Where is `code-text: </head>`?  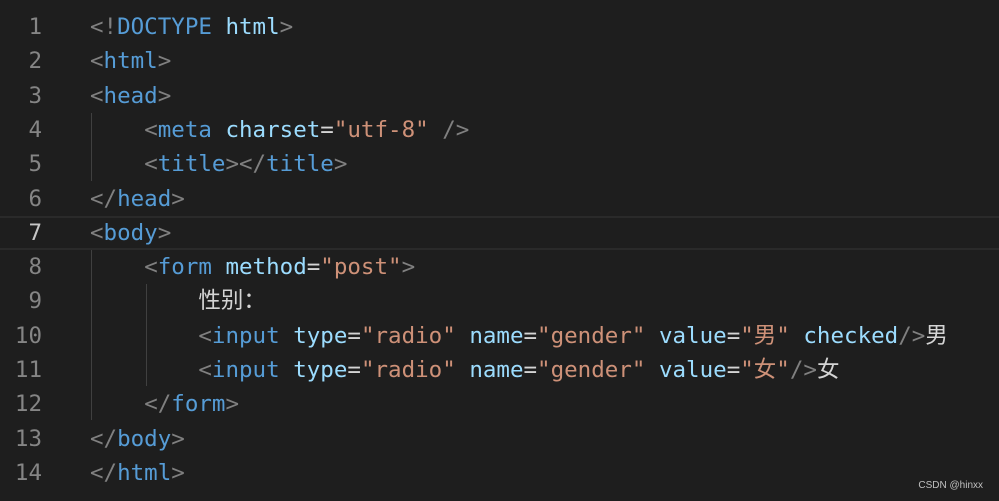
code-text: </head> is located at coordinates (137, 199).